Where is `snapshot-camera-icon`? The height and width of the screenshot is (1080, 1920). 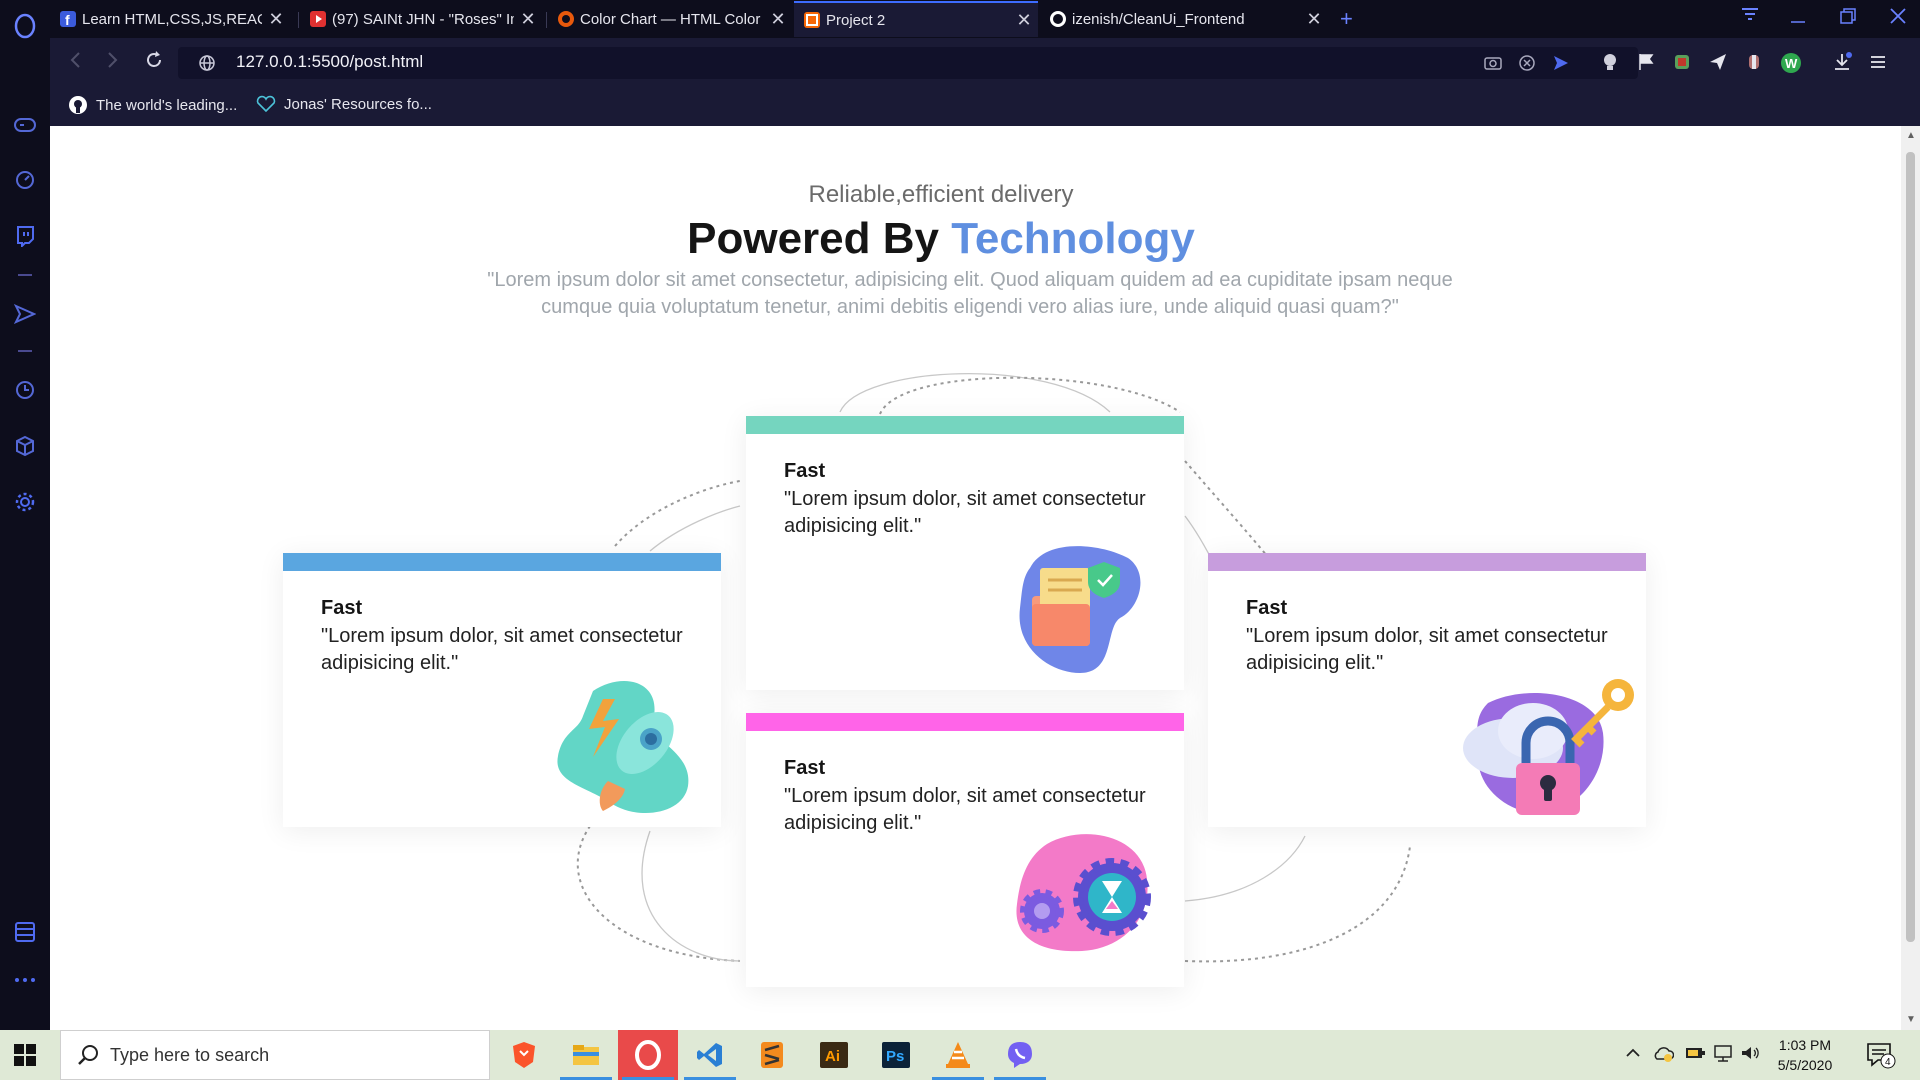 snapshot-camera-icon is located at coordinates (1493, 64).